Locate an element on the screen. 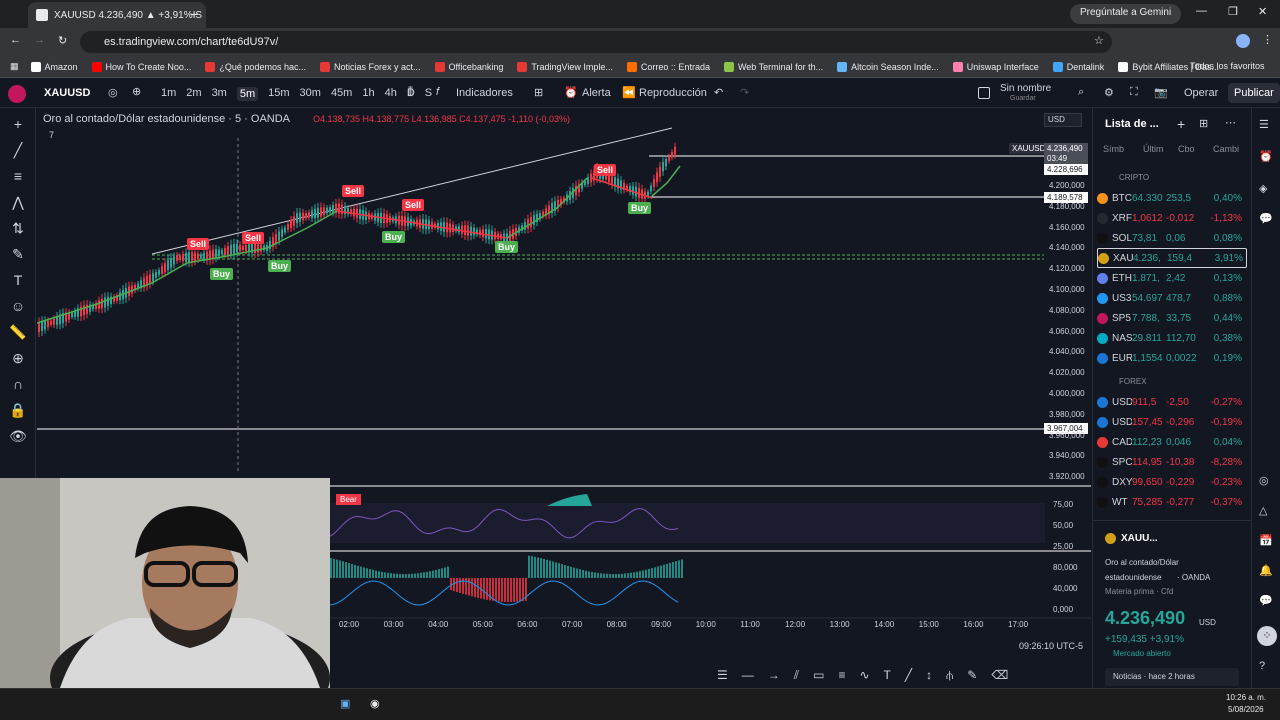 The width and height of the screenshot is (1280, 720). lock-icon: 🔒 is located at coordinates (18, 410).